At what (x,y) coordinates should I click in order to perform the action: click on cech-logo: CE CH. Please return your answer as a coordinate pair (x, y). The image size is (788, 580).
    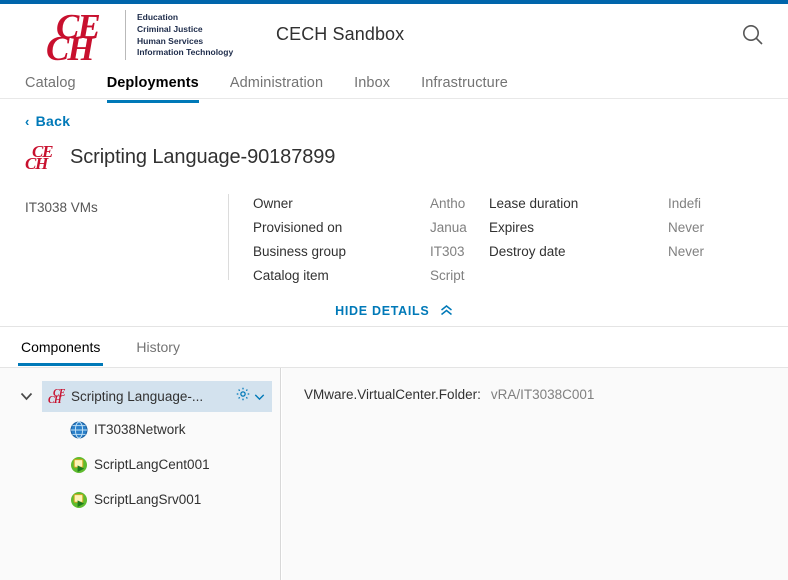
    Looking at the image, I should click on (84, 37).